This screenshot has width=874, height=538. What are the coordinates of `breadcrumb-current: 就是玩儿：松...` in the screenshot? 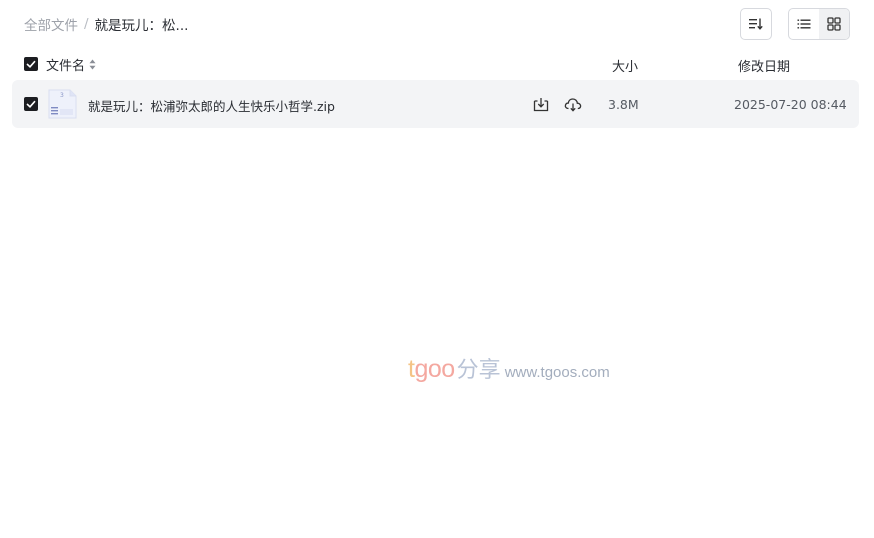 It's located at (141, 26).